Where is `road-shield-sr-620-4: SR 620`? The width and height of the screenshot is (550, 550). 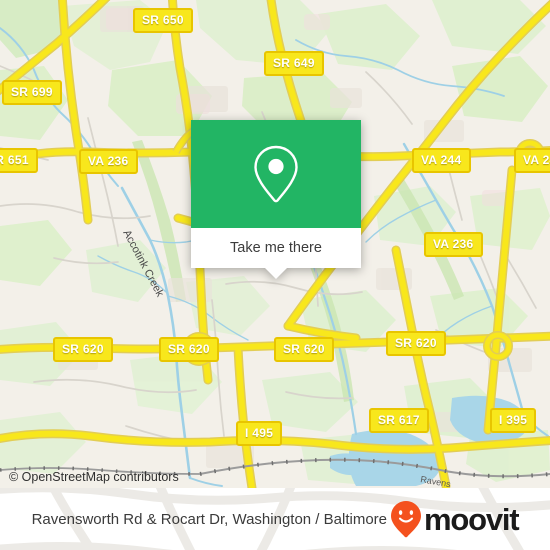 road-shield-sr-620-4: SR 620 is located at coordinates (416, 343).